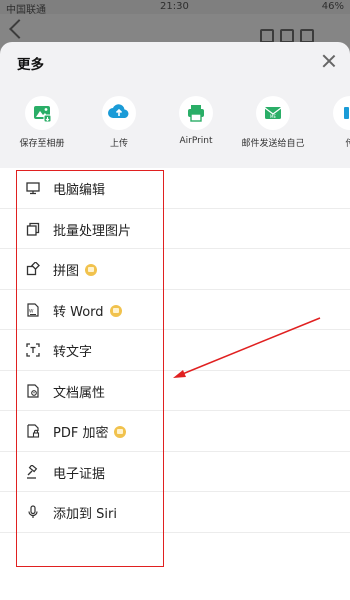 The image size is (350, 600). I want to click on share-airprint: AirPrint, so click(196, 121).